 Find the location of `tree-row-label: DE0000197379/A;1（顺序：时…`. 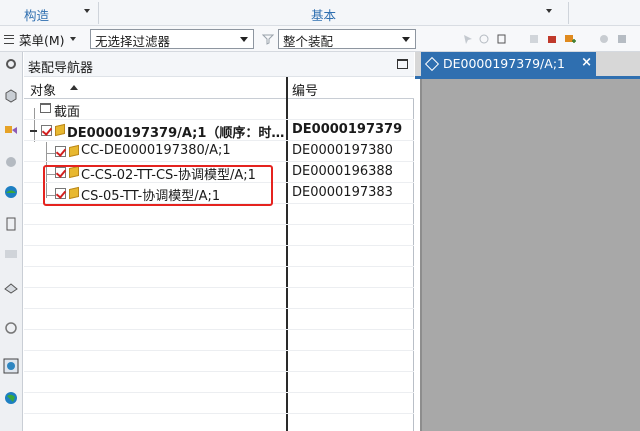

tree-row-label: DE0000197379/A;1（顺序：时… is located at coordinates (176, 133).